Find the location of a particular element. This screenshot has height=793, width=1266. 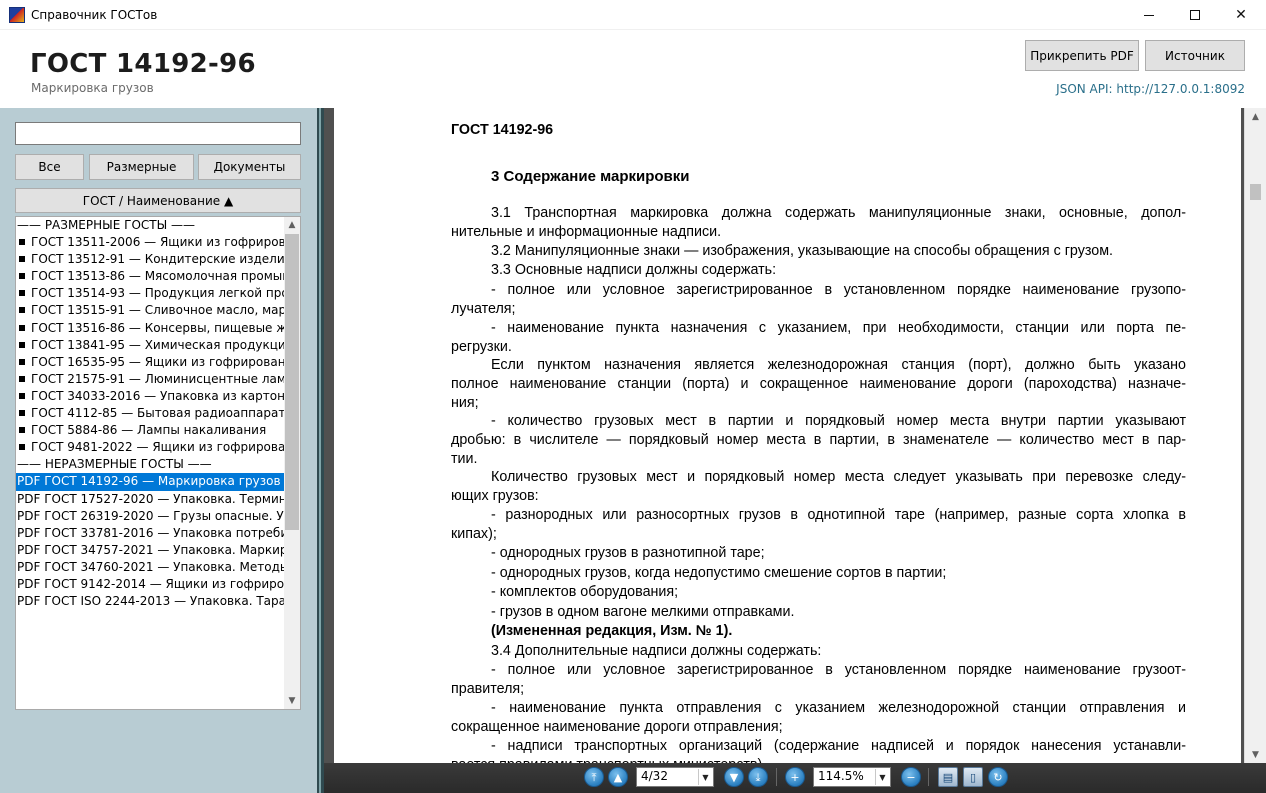

previous-page-icon: ▲ is located at coordinates (618, 777).